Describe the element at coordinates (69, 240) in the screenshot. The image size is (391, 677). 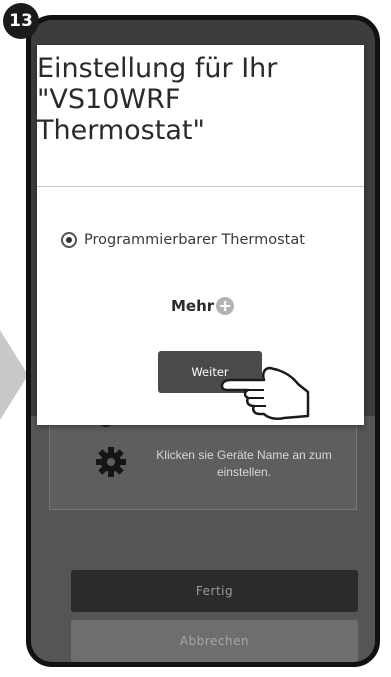
I see `radio-selected-icon` at that location.